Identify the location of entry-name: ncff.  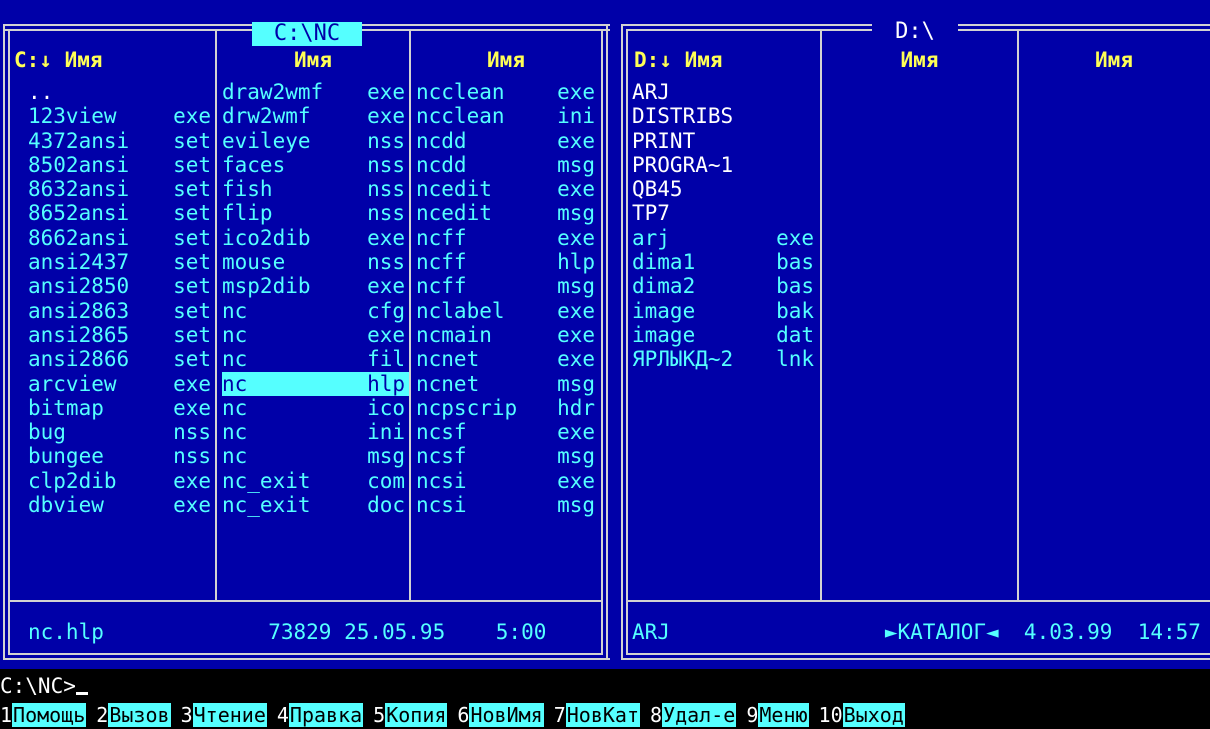
(441, 262).